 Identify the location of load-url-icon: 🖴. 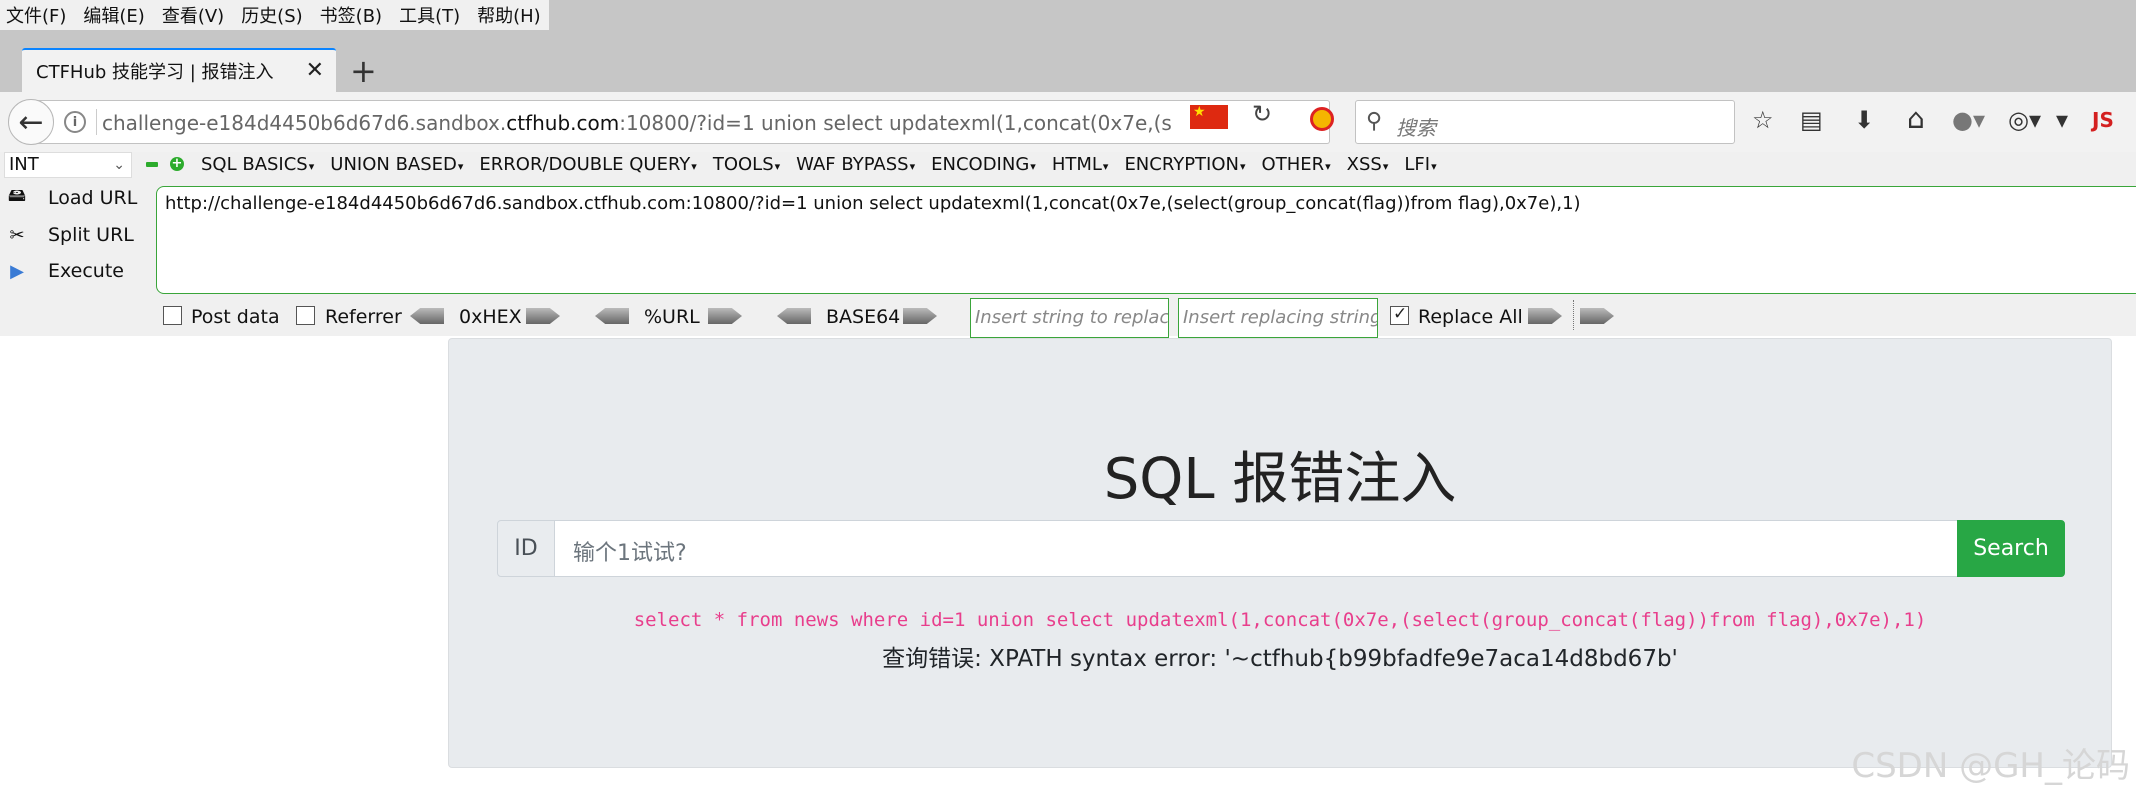
(17, 195).